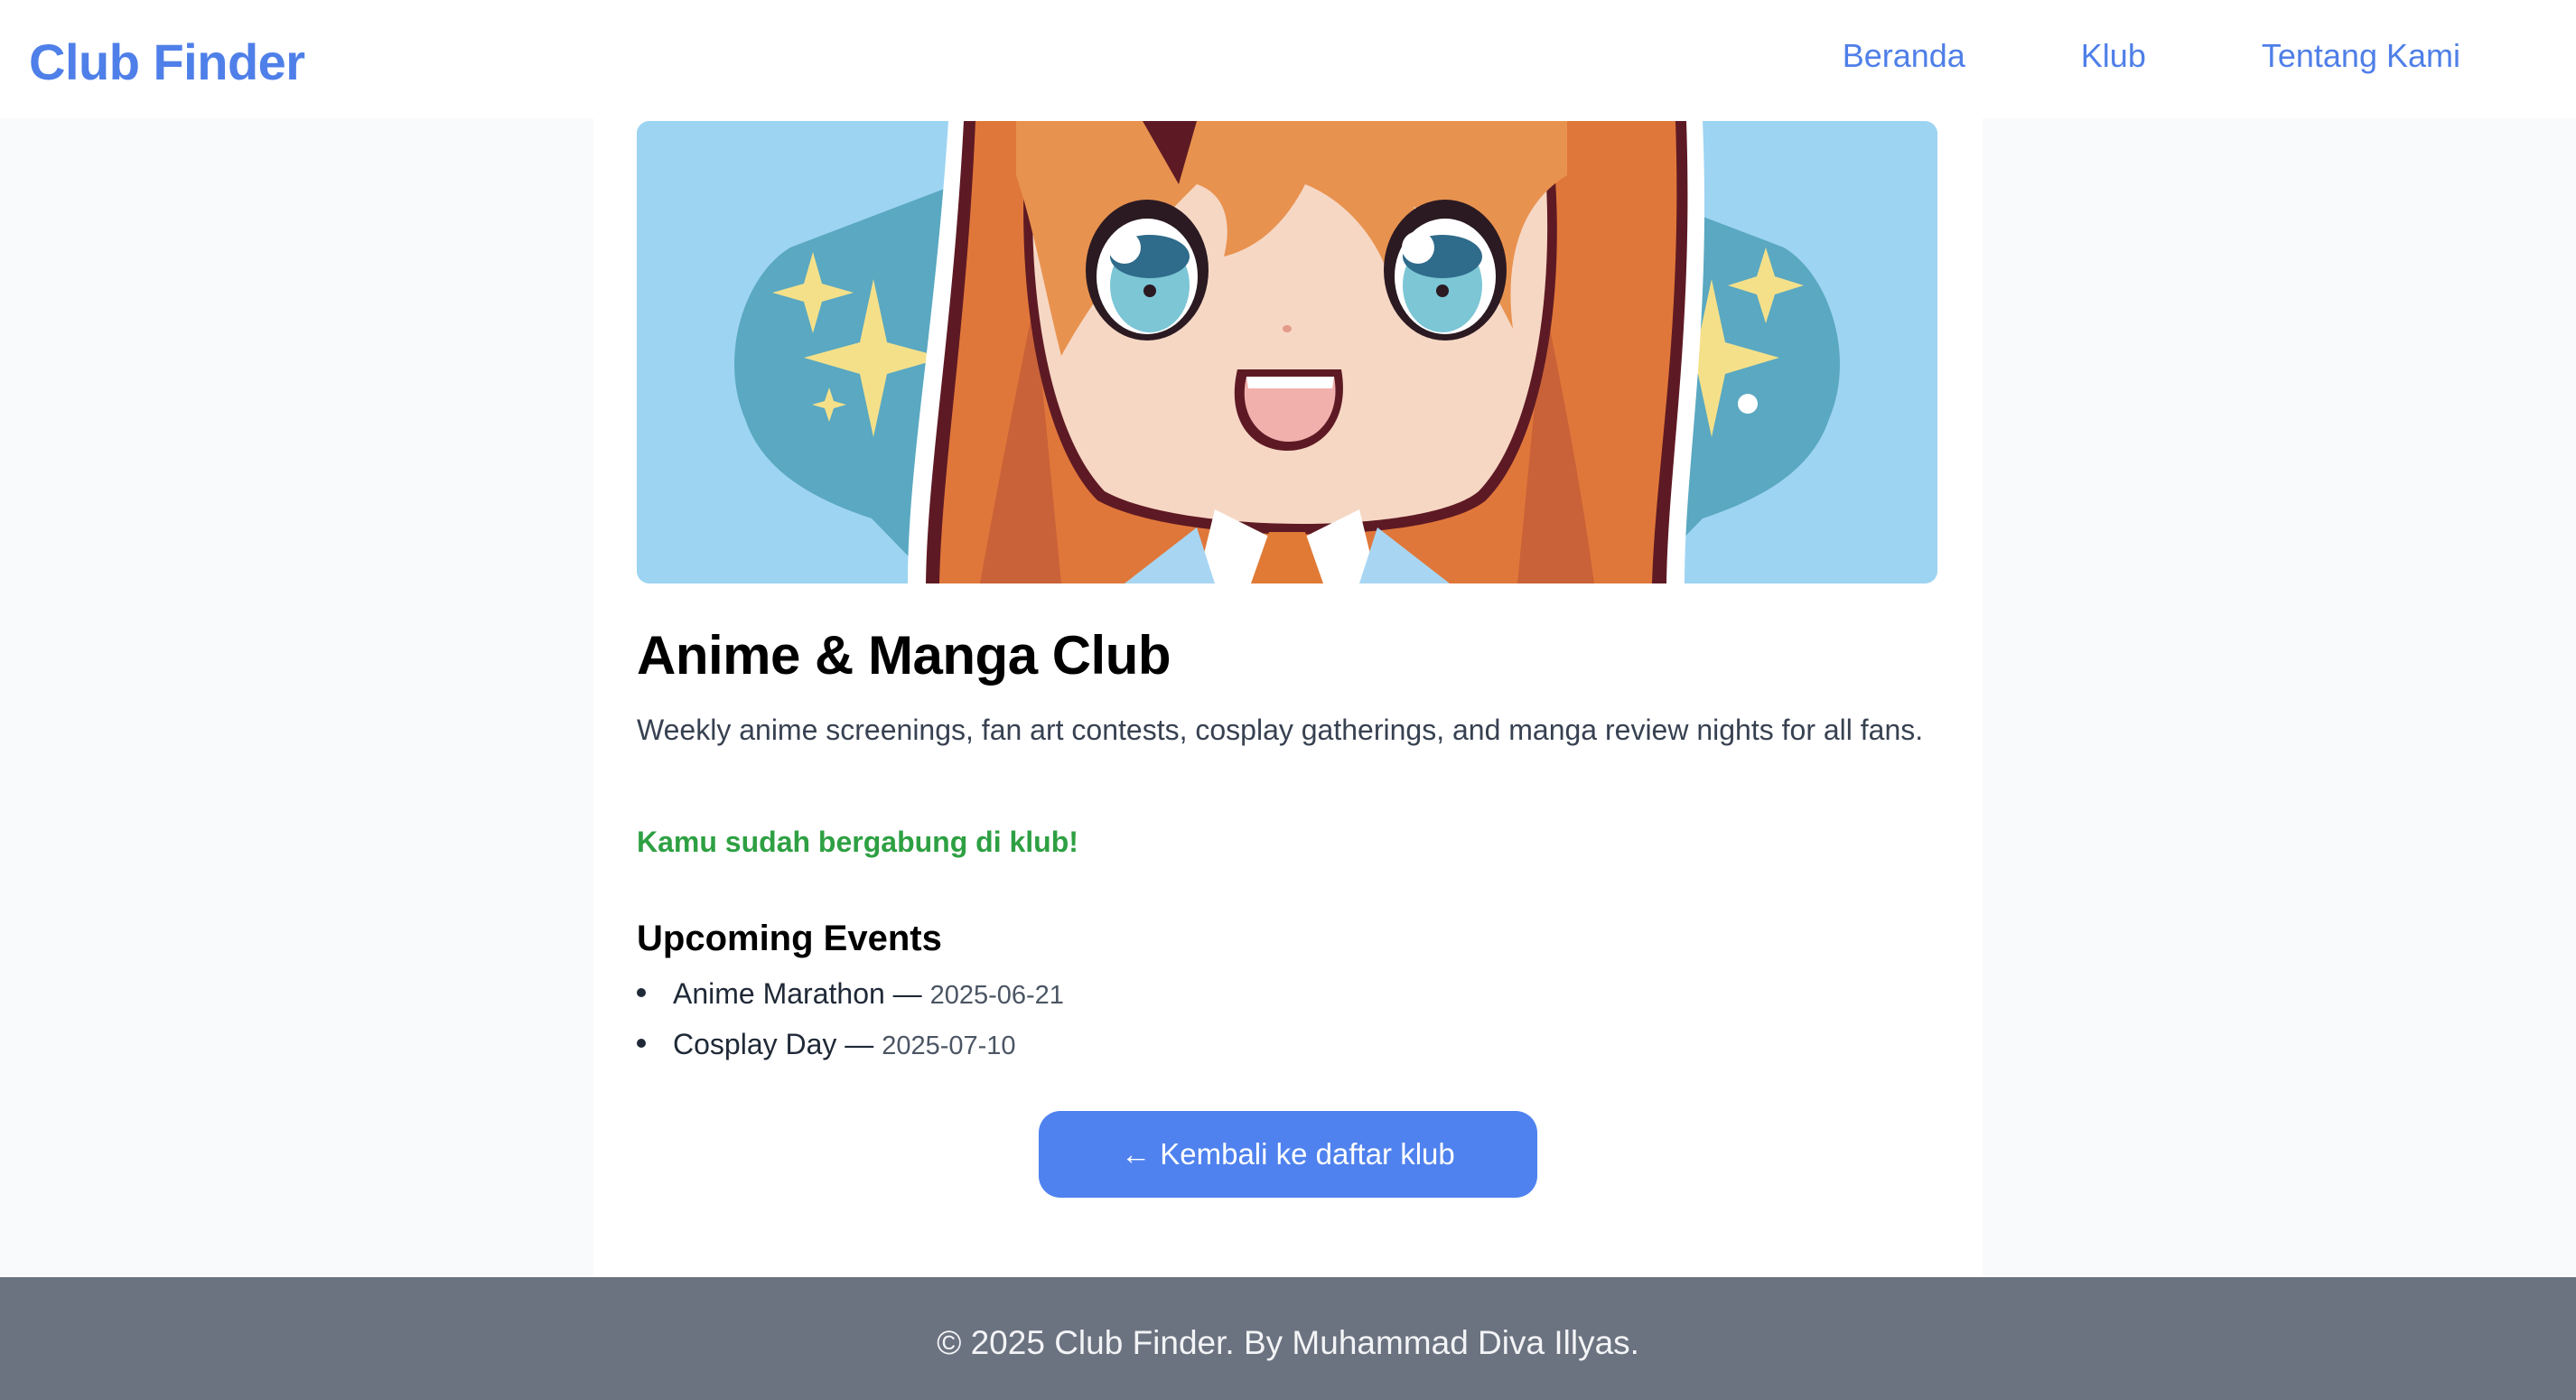 This screenshot has width=2576, height=1400. Describe the element at coordinates (779, 994) in the screenshot. I see `event-name: Anime Marathon` at that location.